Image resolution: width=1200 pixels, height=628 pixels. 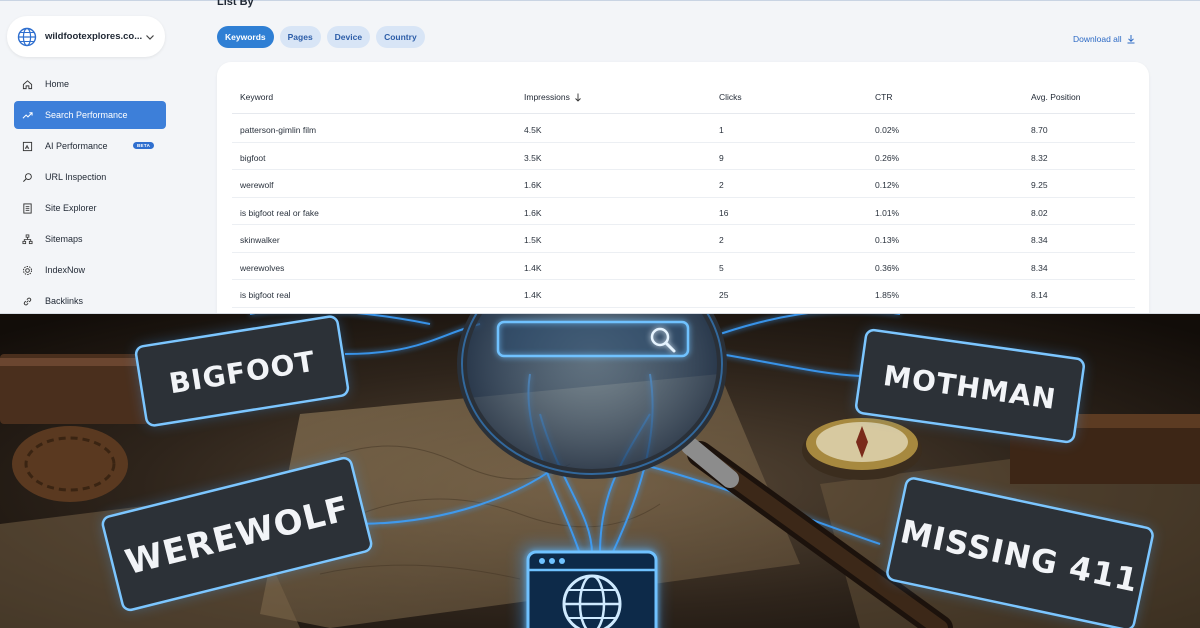 I want to click on column-label: Keyword, so click(x=257, y=97).